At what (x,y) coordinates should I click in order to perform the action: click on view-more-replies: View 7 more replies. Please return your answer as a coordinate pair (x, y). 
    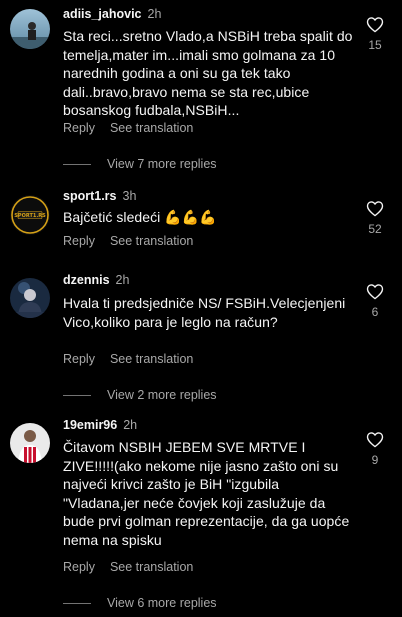
    Looking at the image, I should click on (140, 164).